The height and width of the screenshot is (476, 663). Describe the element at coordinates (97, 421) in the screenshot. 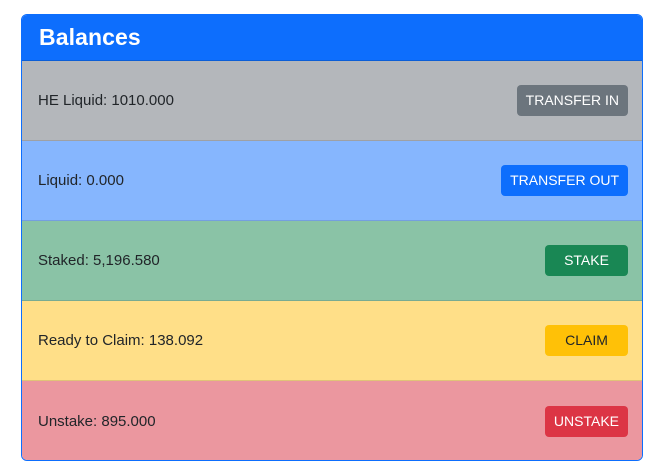

I see `unstake-balance: Unstake: 895.000` at that location.